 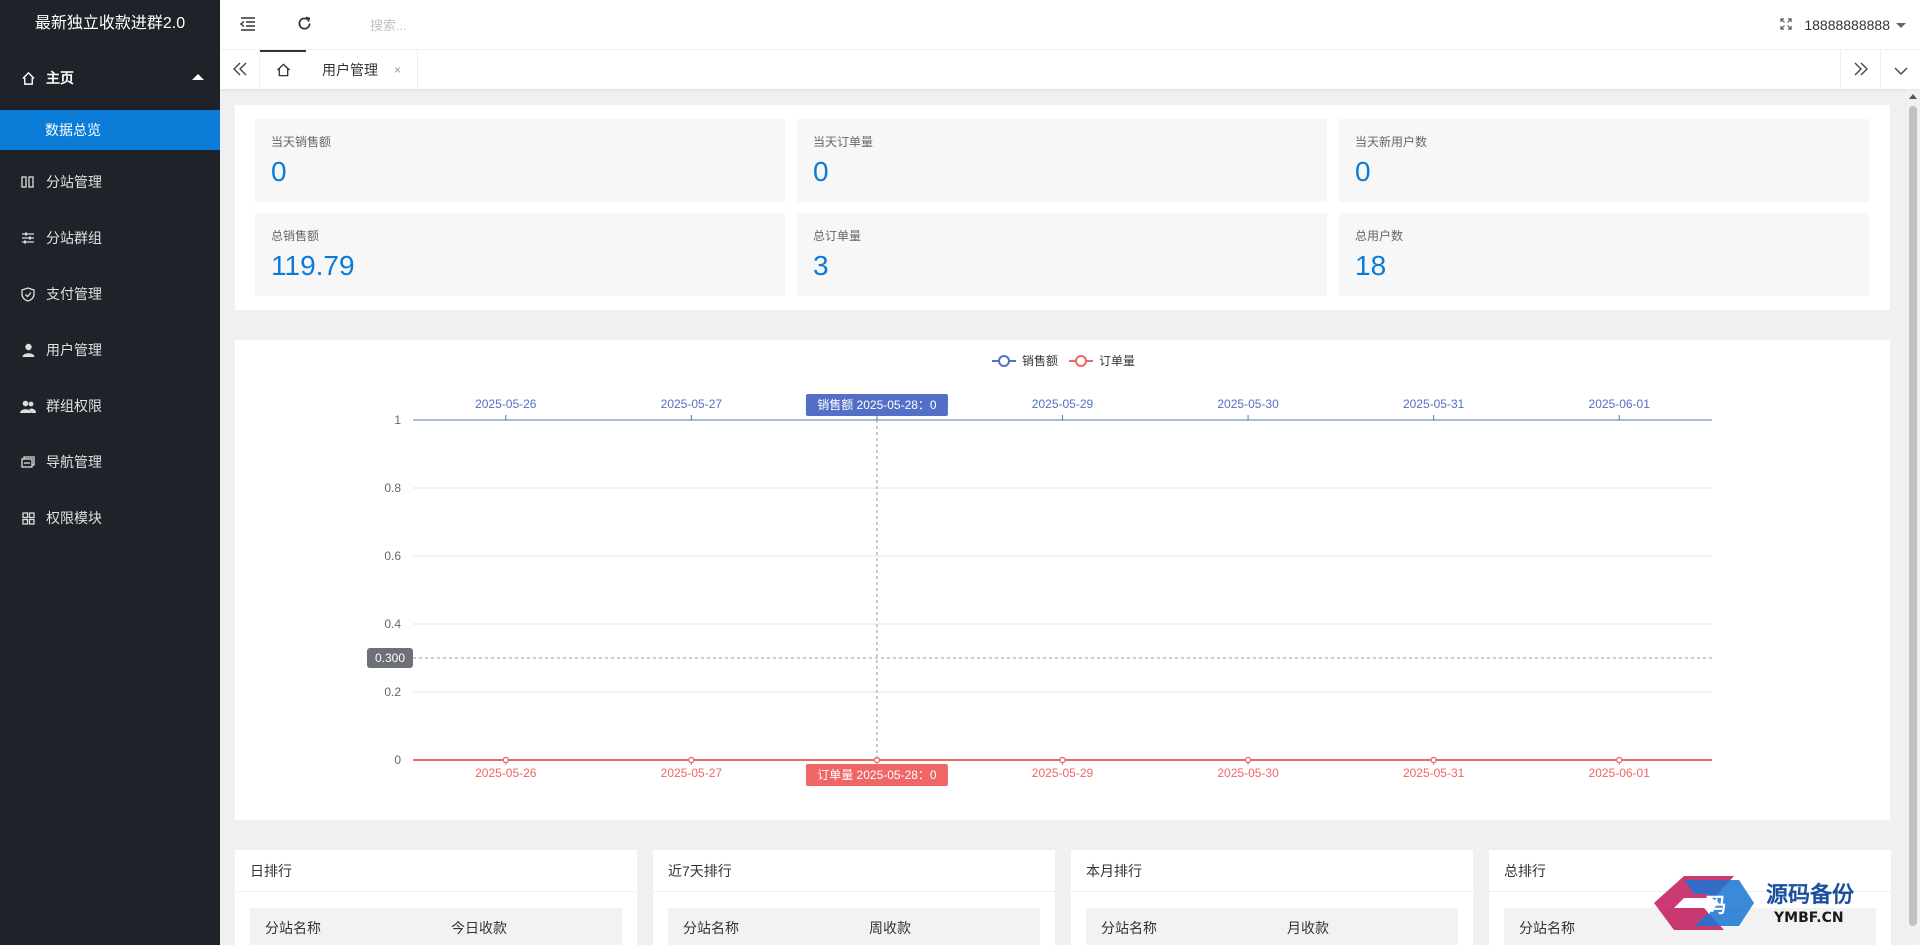 I want to click on stat-today-new-users: 当天新用户数 0, so click(x=1604, y=160).